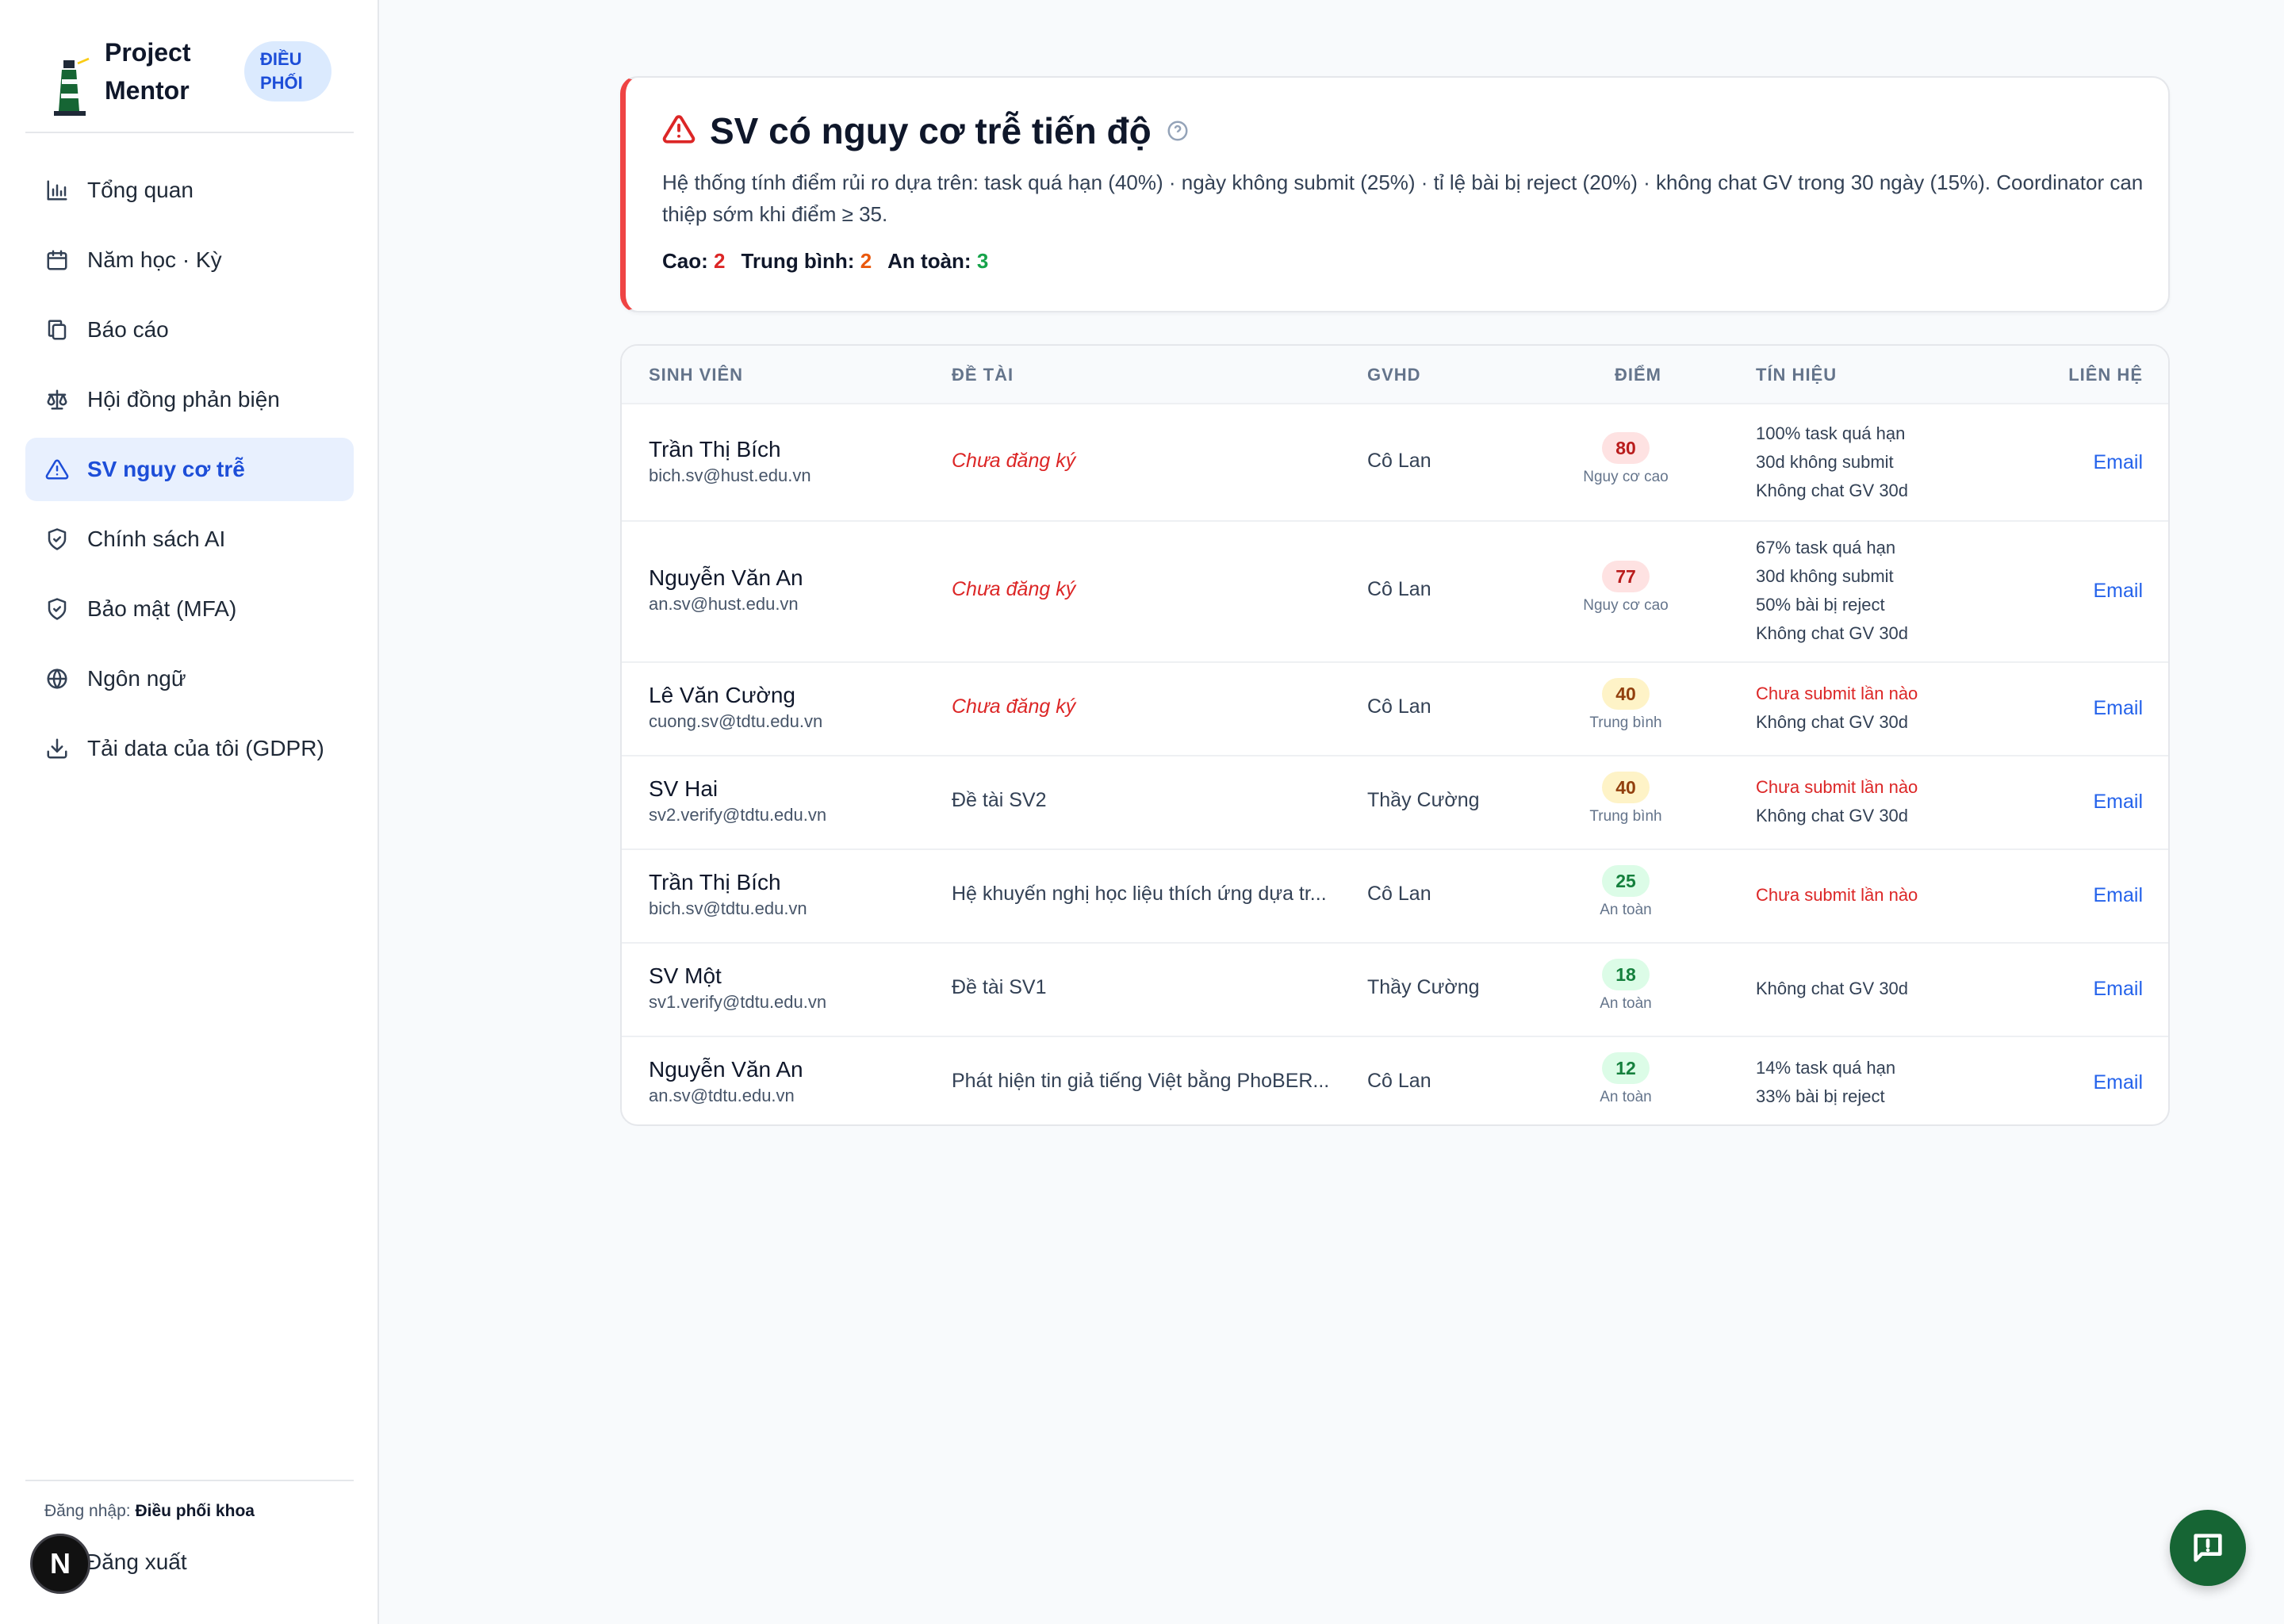  I want to click on risk-signal: 33% bài bị reject, so click(1820, 1096).